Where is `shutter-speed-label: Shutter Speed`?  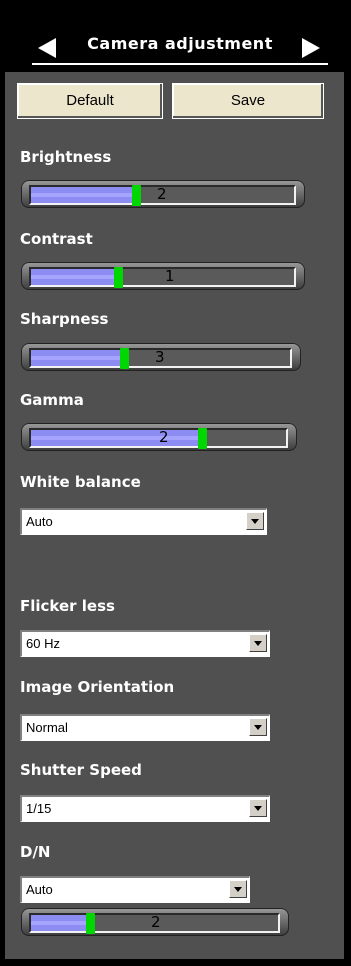
shutter-speed-label: Shutter Speed is located at coordinates (81, 770).